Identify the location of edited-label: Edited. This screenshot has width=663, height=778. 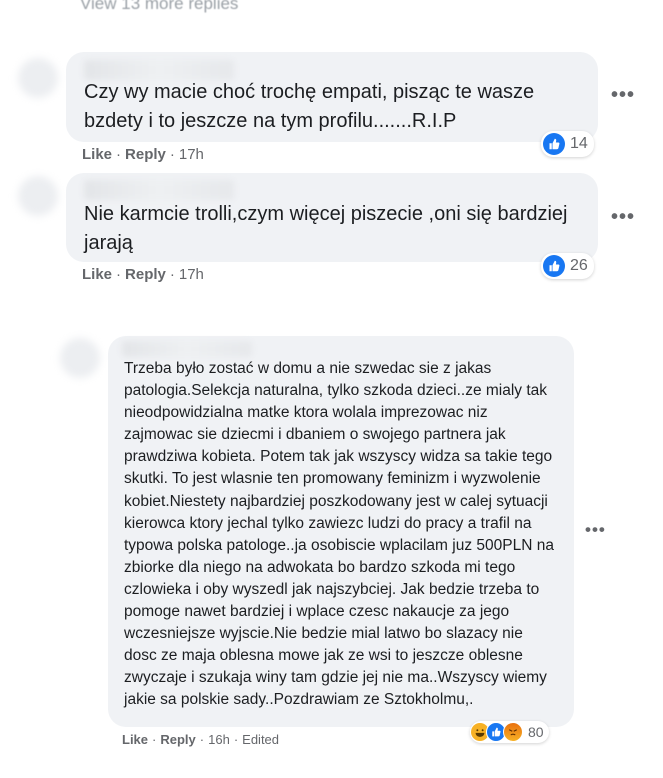
(261, 739).